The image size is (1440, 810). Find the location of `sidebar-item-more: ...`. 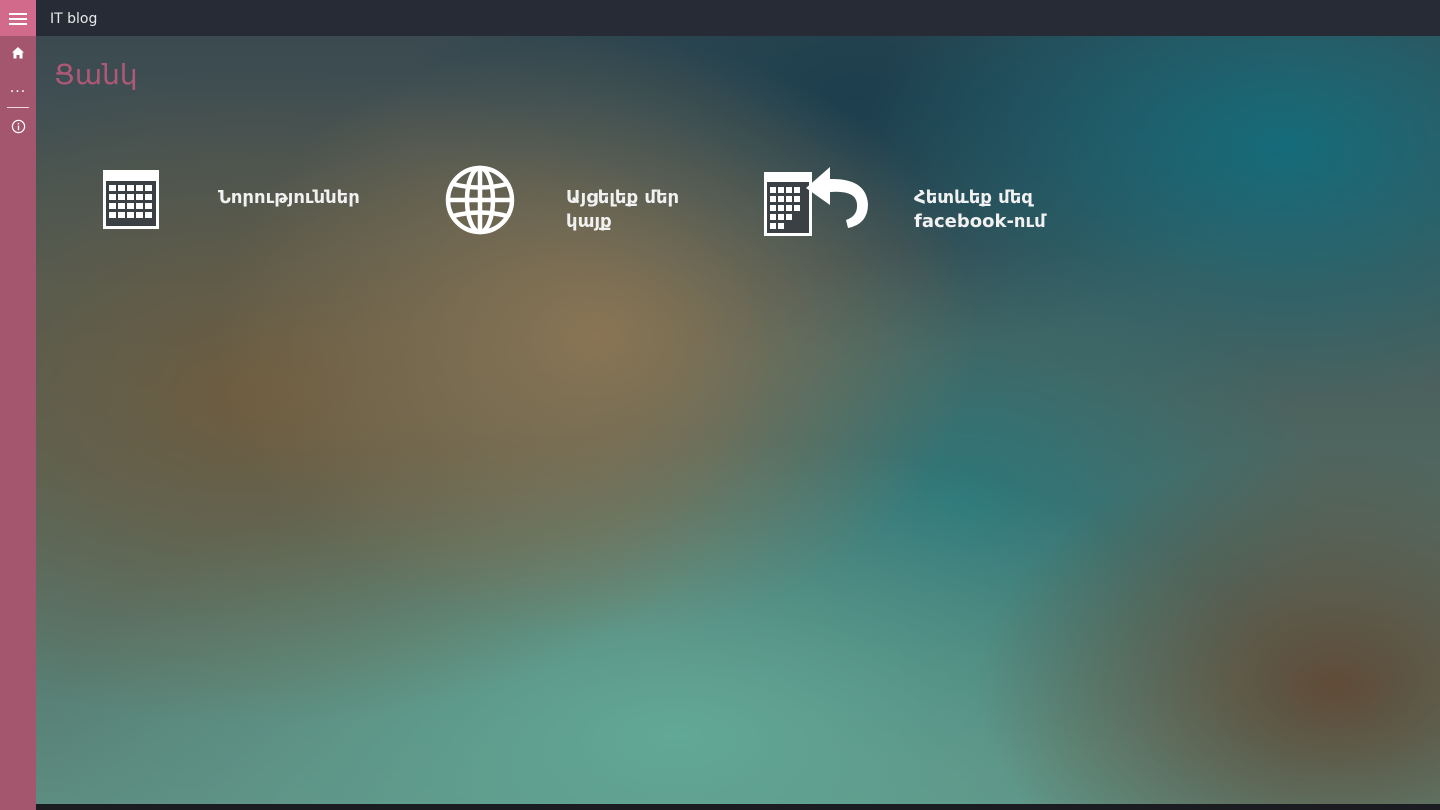

sidebar-item-more: ... is located at coordinates (18, 88).